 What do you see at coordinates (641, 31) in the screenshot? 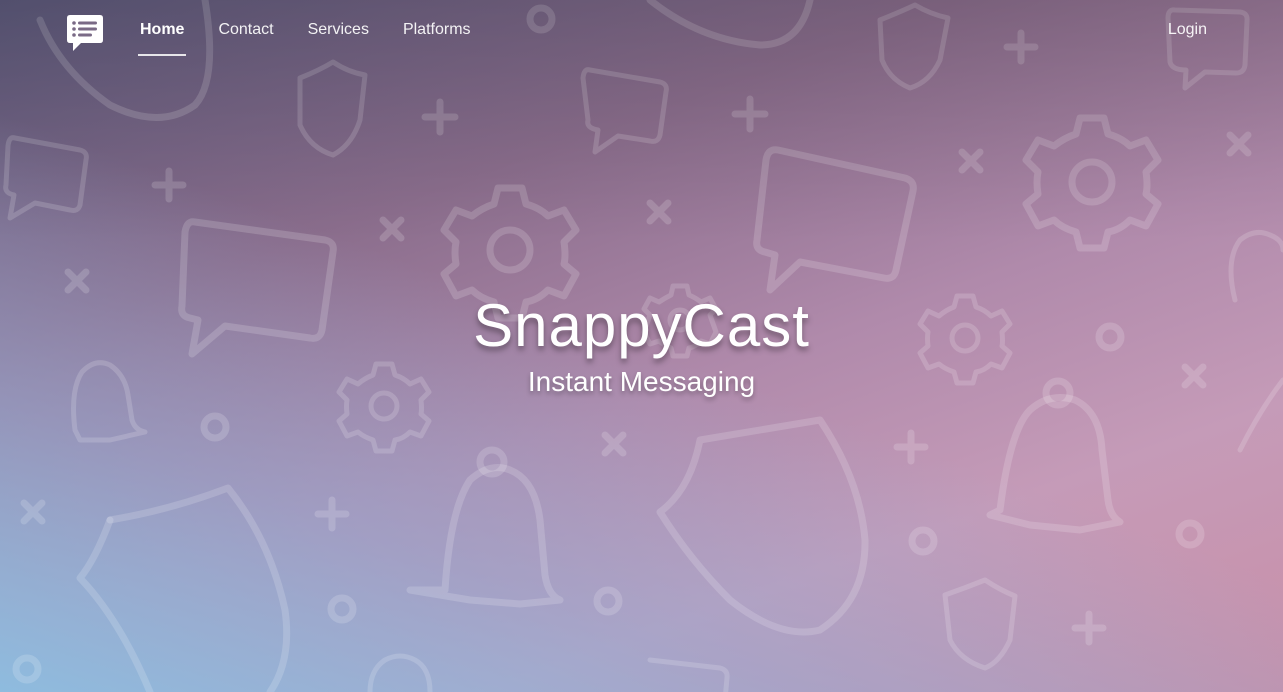
I see `navbar: Home Contact Services Platforms Login` at bounding box center [641, 31].